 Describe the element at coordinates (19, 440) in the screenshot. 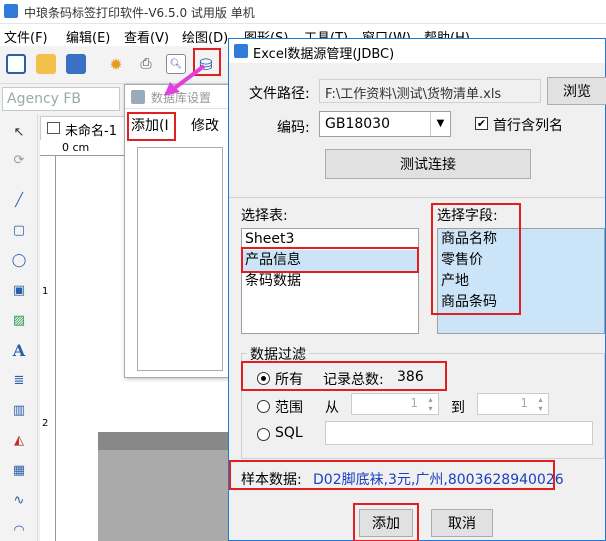

I see `shape-tool-icon: ◭` at that location.